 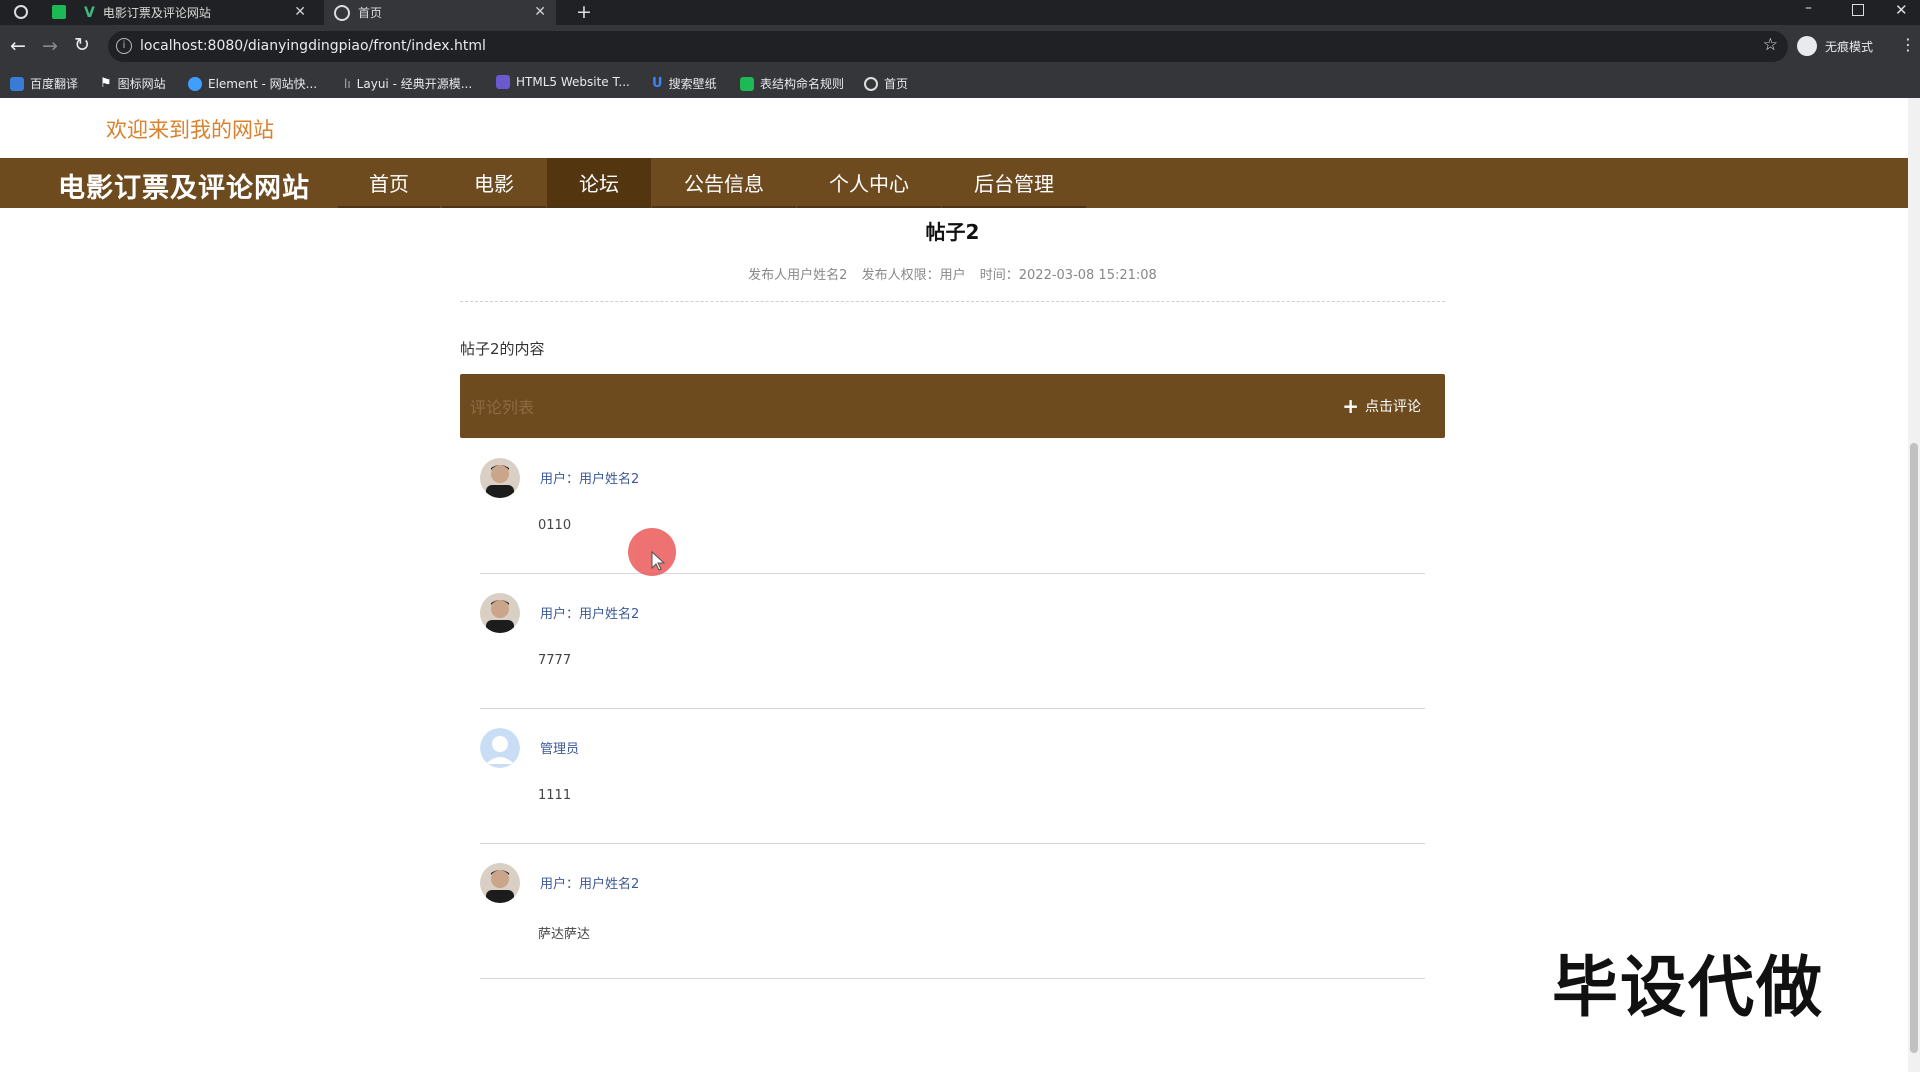 What do you see at coordinates (1014, 183) in the screenshot?
I see `nav-admin: 后台管理` at bounding box center [1014, 183].